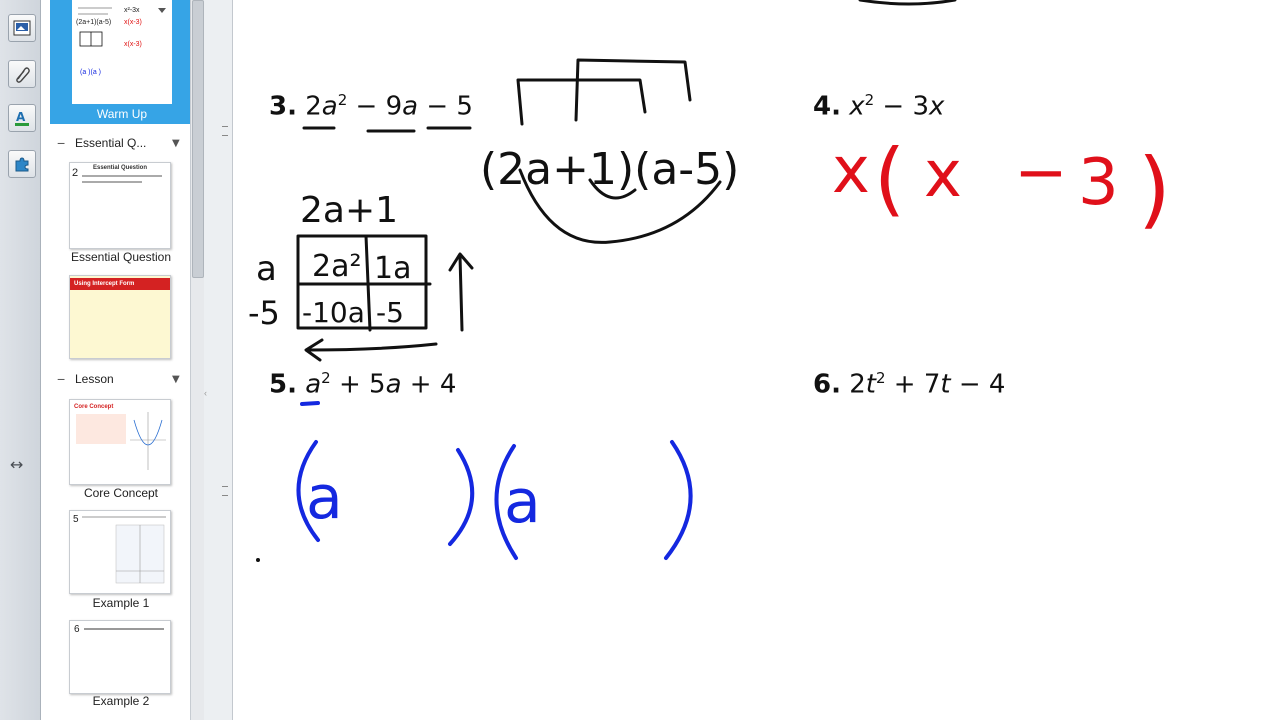  Describe the element at coordinates (333, 312) in the screenshot. I see `ink-box-cell: -10a` at that location.